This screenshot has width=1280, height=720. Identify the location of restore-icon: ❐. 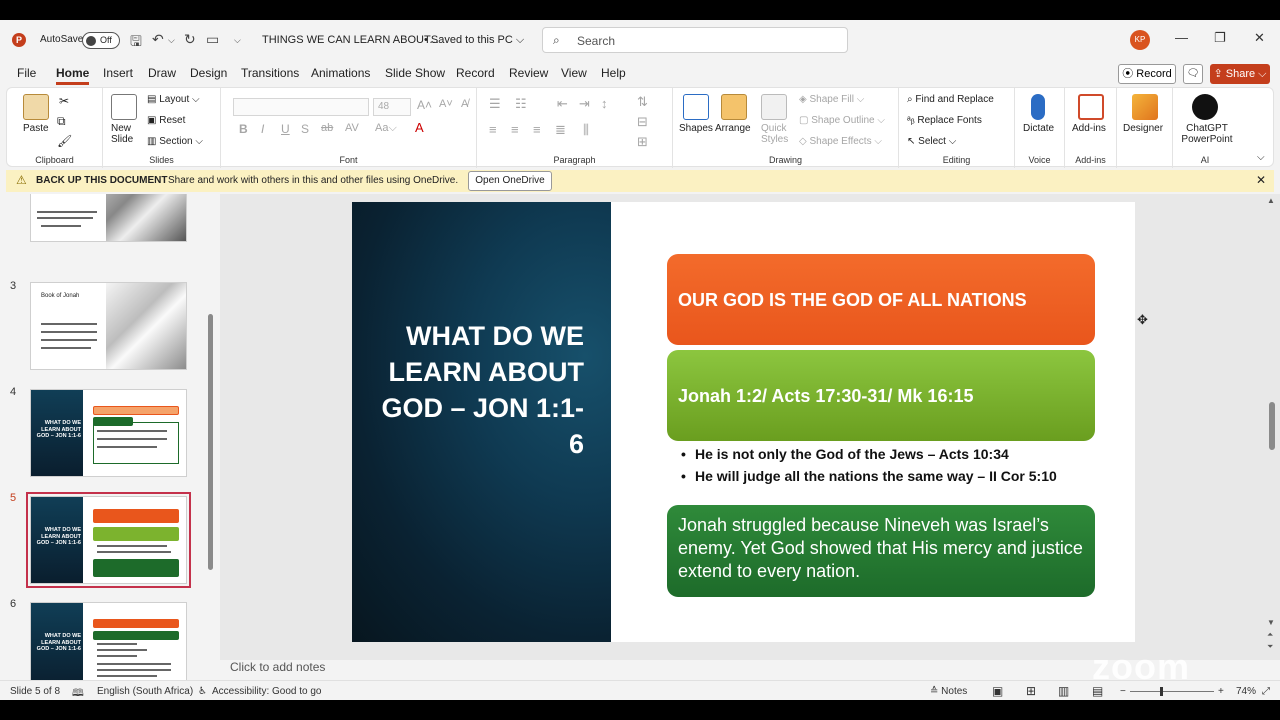
(1220, 38).